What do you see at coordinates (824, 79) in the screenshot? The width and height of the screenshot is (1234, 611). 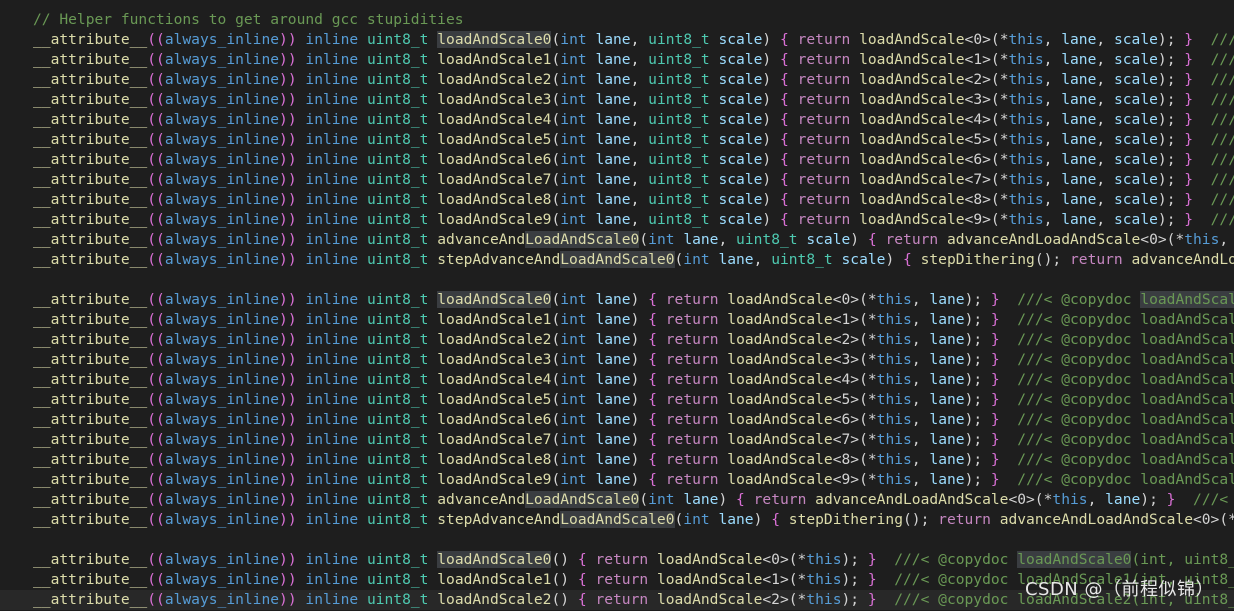 I see `code-token: return` at bounding box center [824, 79].